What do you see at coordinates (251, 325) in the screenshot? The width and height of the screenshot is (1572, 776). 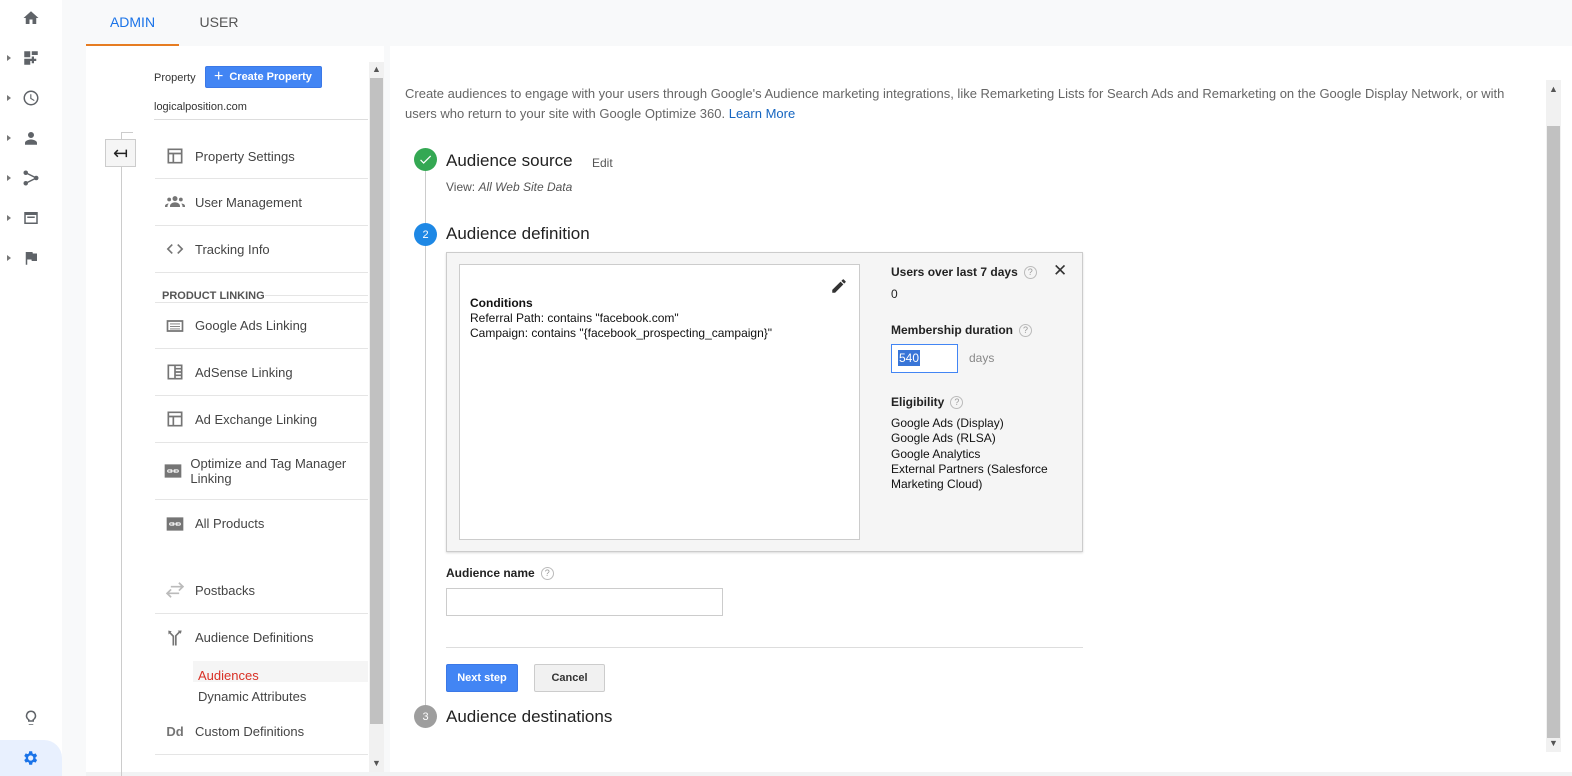 I see `nav-item-label: Google Ads Linking` at bounding box center [251, 325].